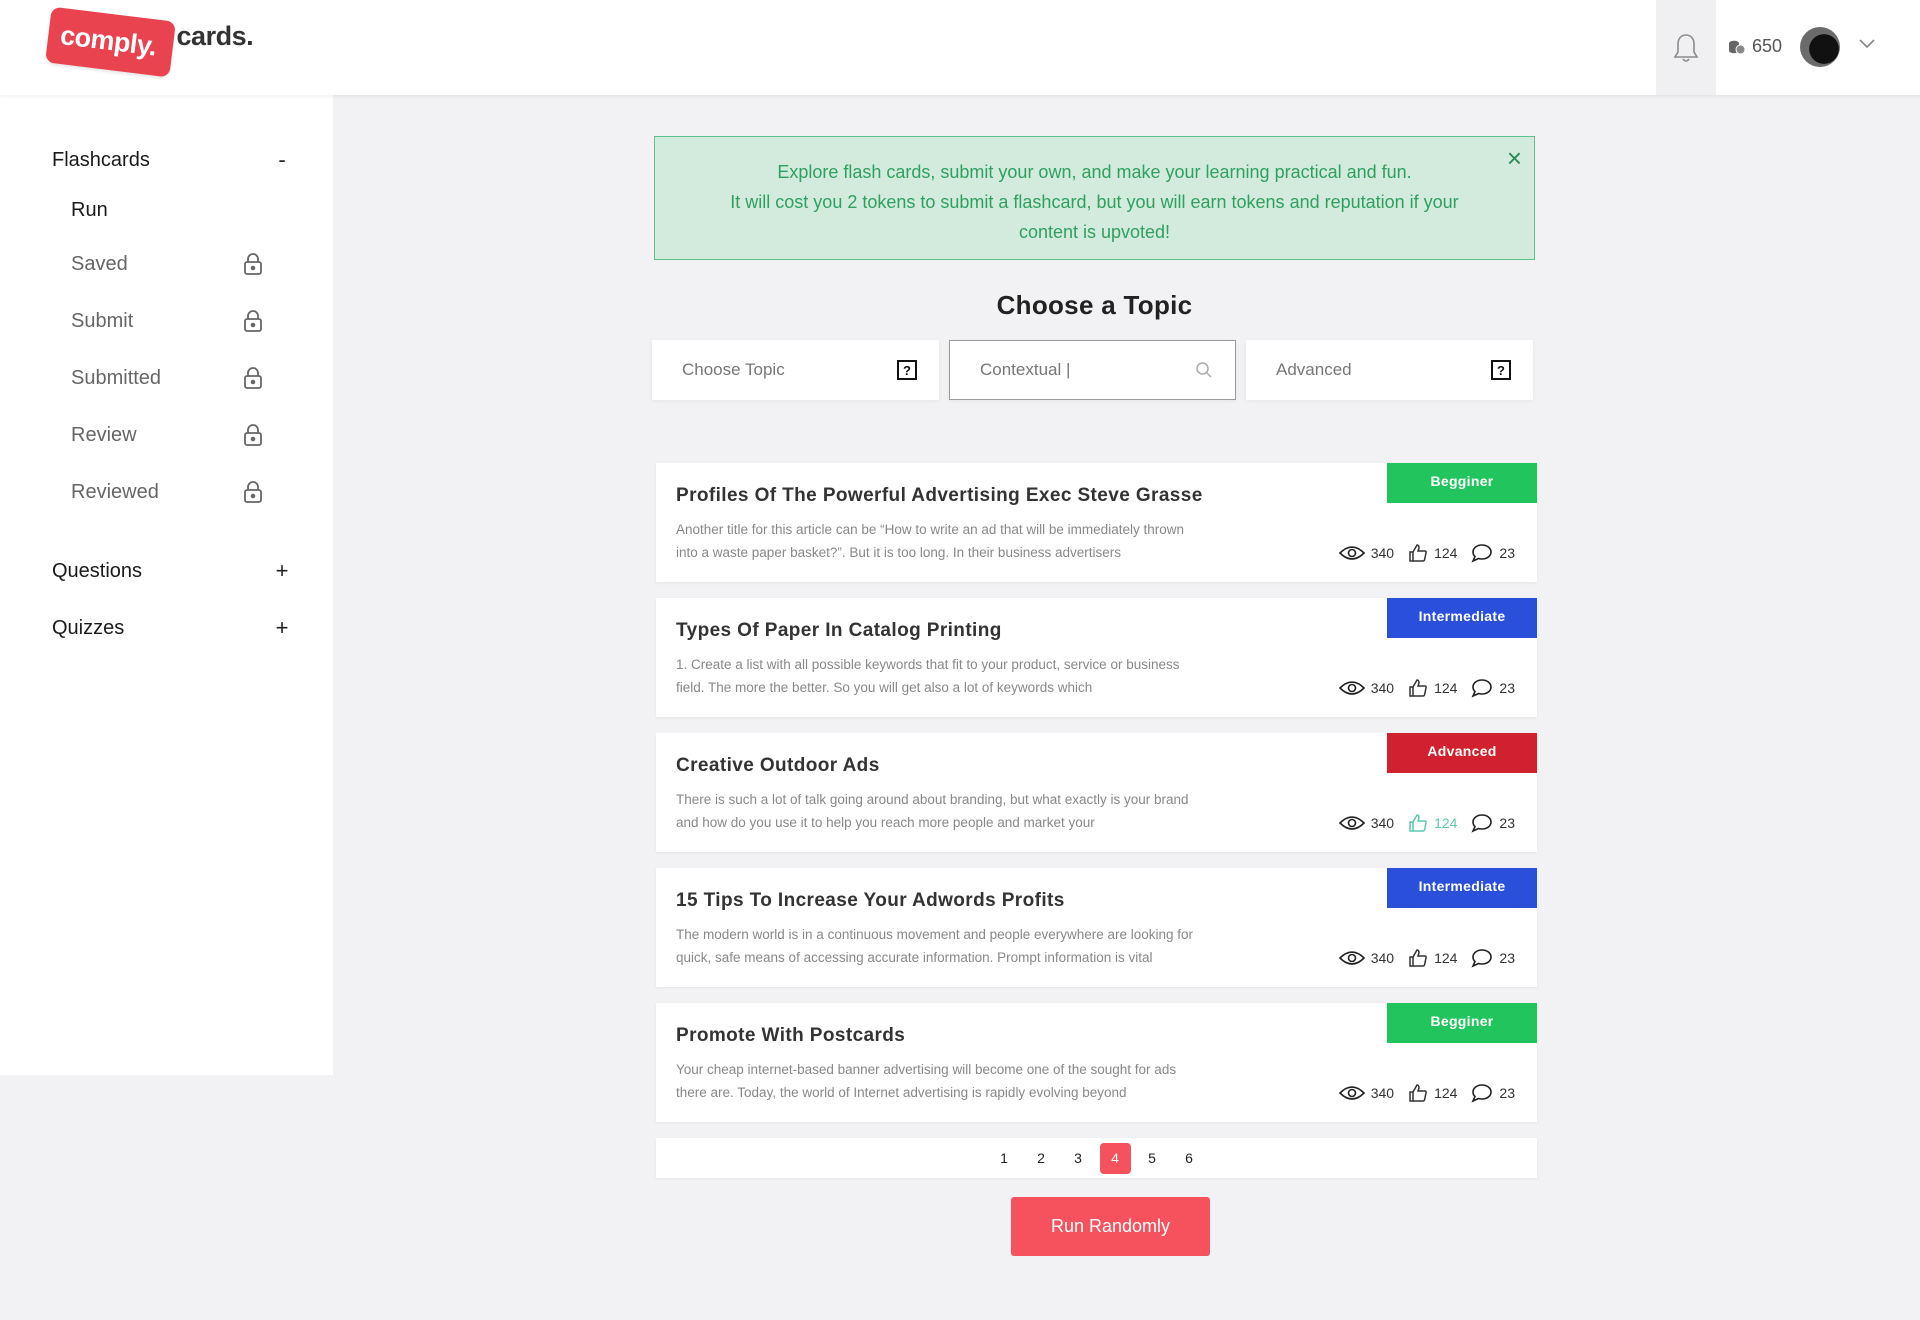 This screenshot has width=1920, height=1320. What do you see at coordinates (97, 570) in the screenshot?
I see `sidebar-section-label: Questions` at bounding box center [97, 570].